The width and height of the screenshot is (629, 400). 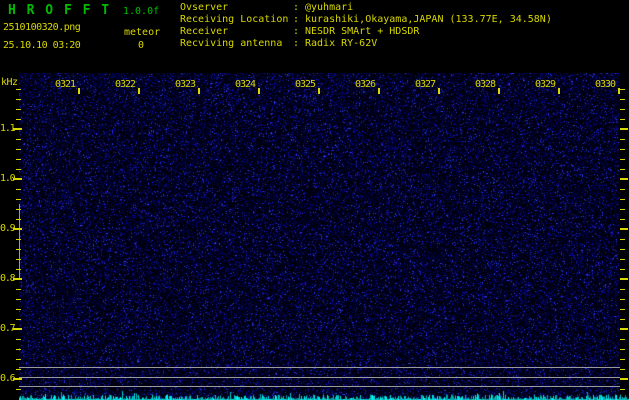 What do you see at coordinates (125, 84) in the screenshot?
I see `x-tick-label: 0322` at bounding box center [125, 84].